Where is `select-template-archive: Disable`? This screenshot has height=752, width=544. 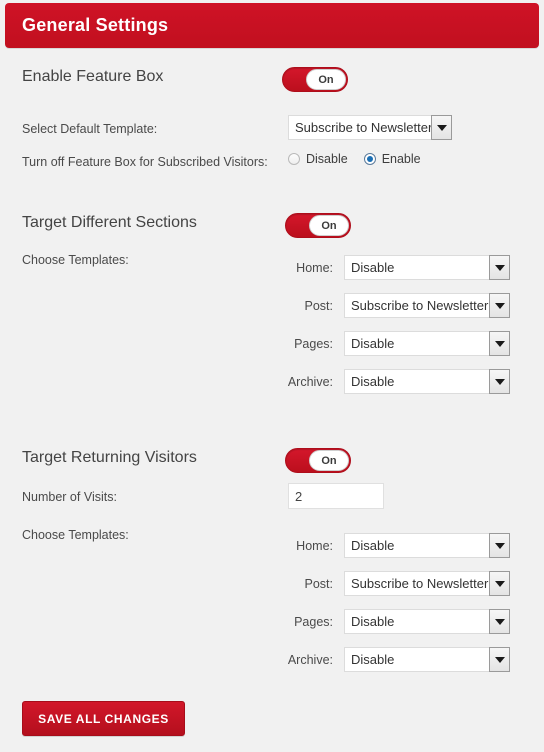
select-template-archive: Disable is located at coordinates (427, 381).